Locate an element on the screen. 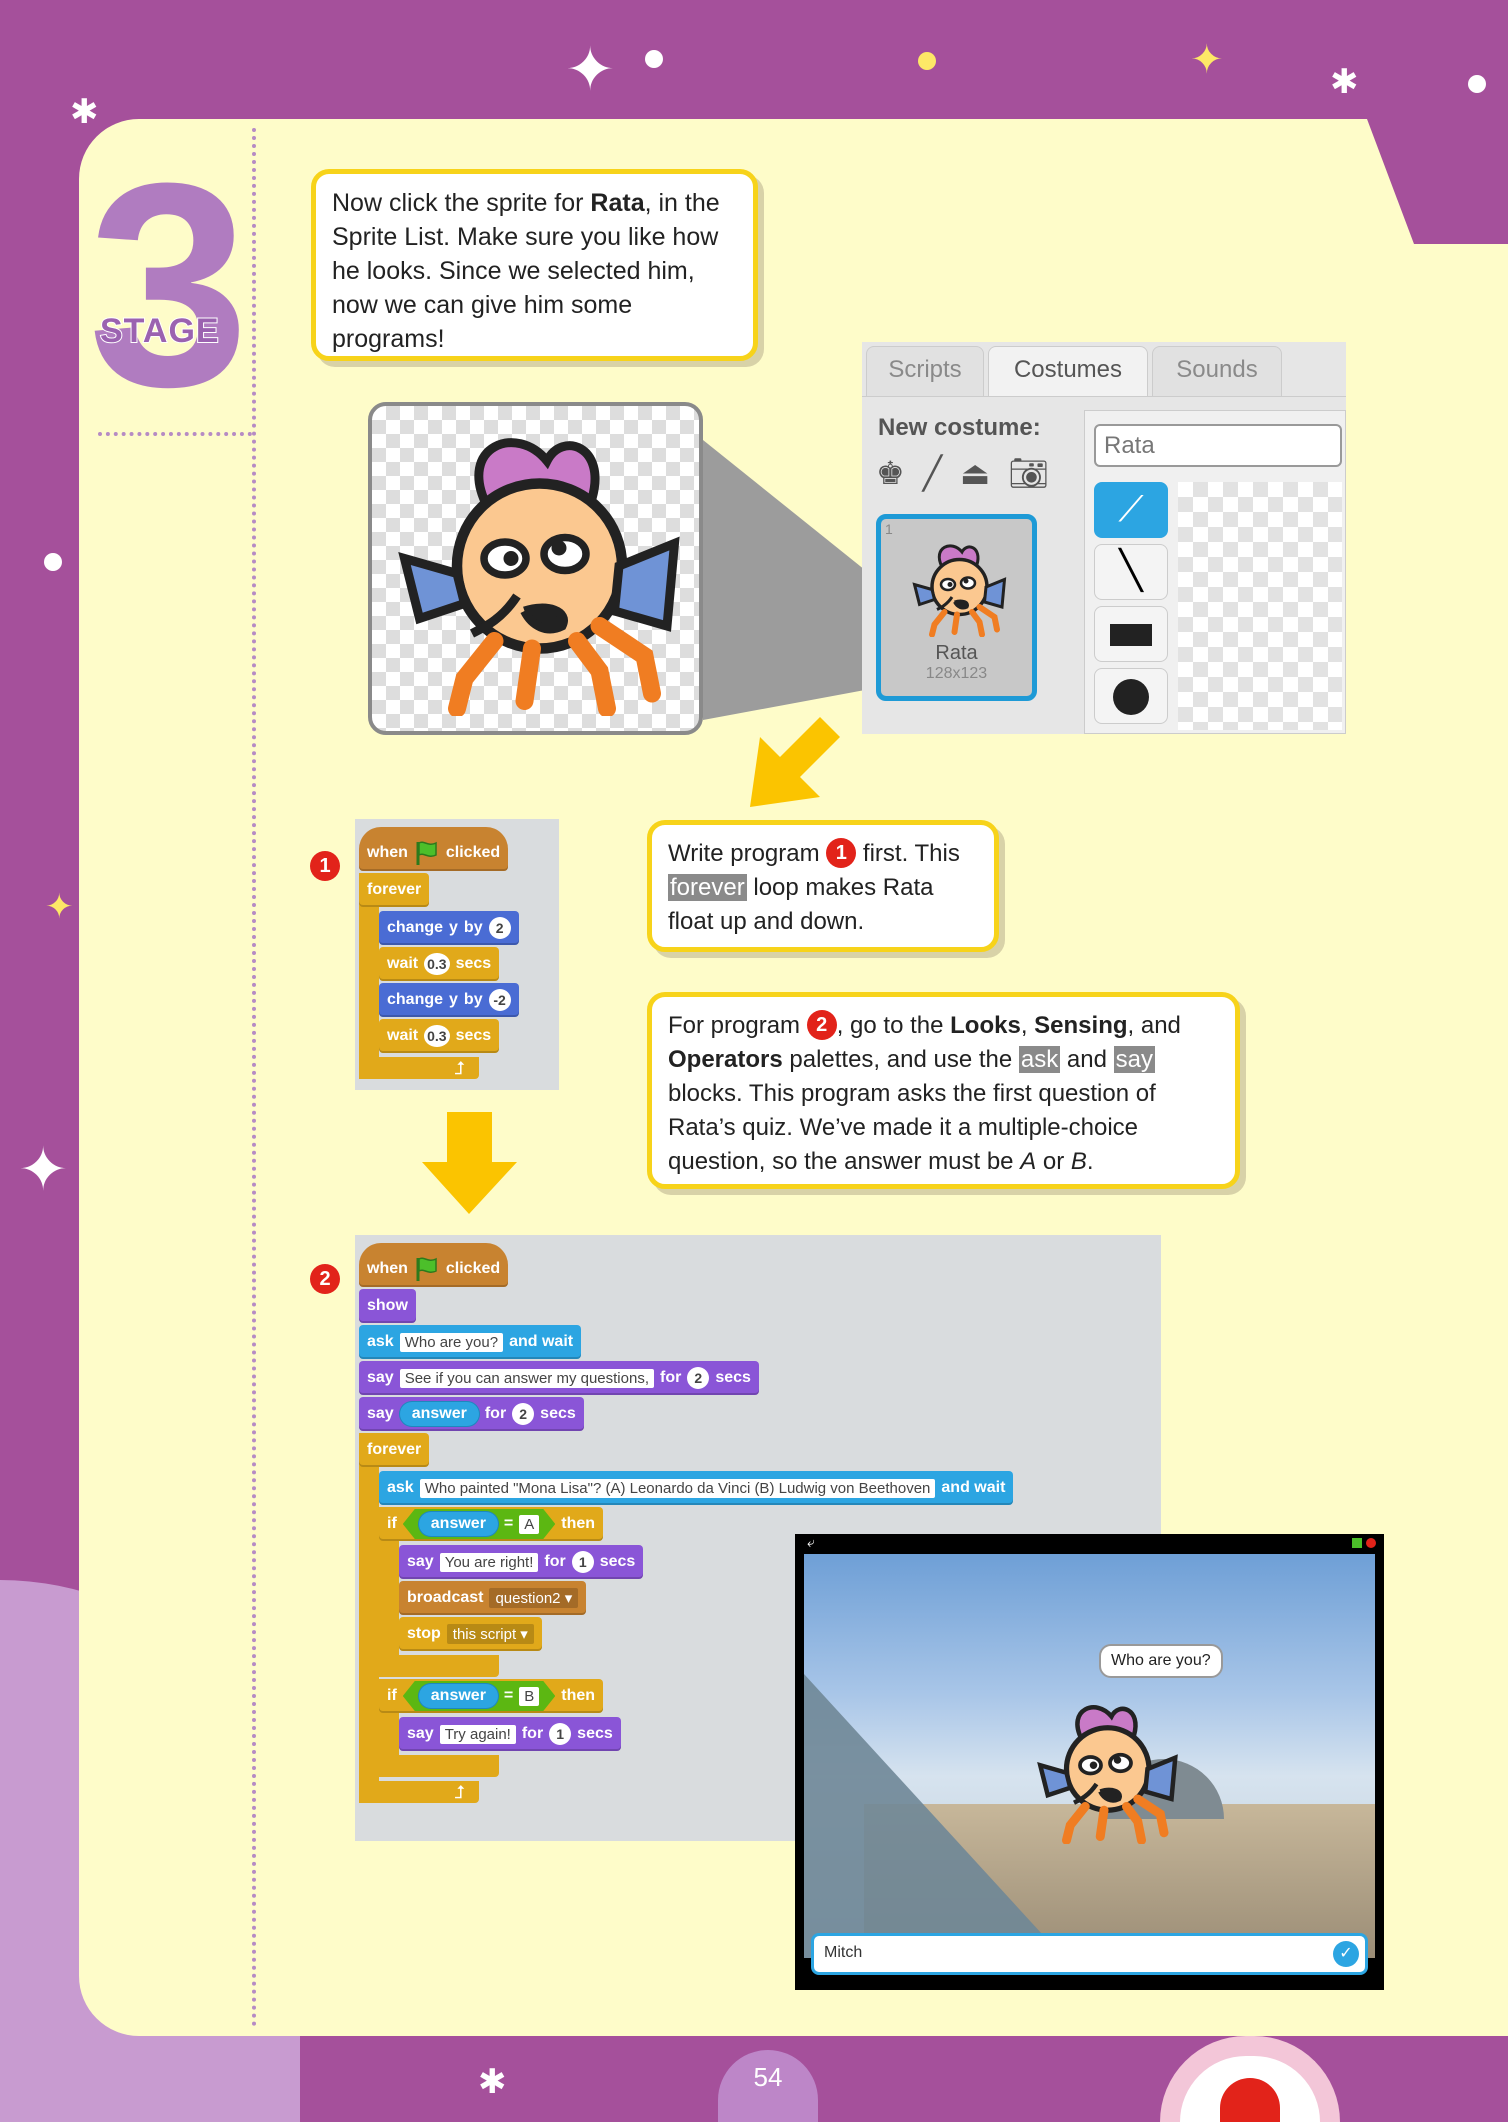 This screenshot has width=1508, height=2122. fullscreen-icon: ⤶ is located at coordinates (811, 1542).